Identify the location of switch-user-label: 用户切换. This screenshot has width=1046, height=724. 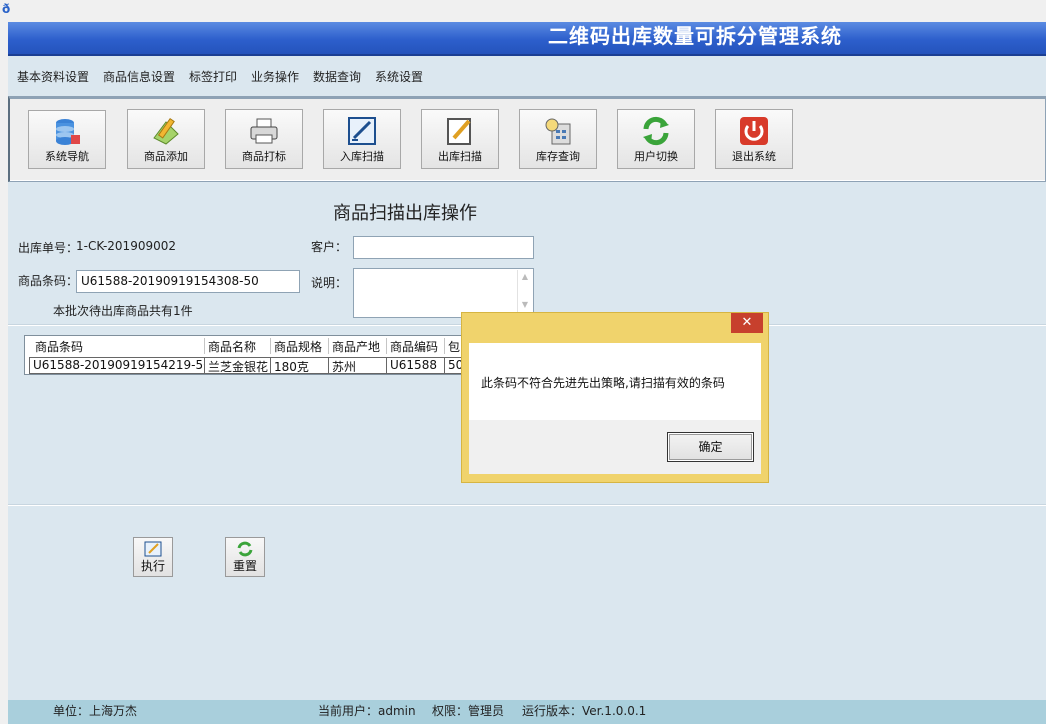
(656, 156).